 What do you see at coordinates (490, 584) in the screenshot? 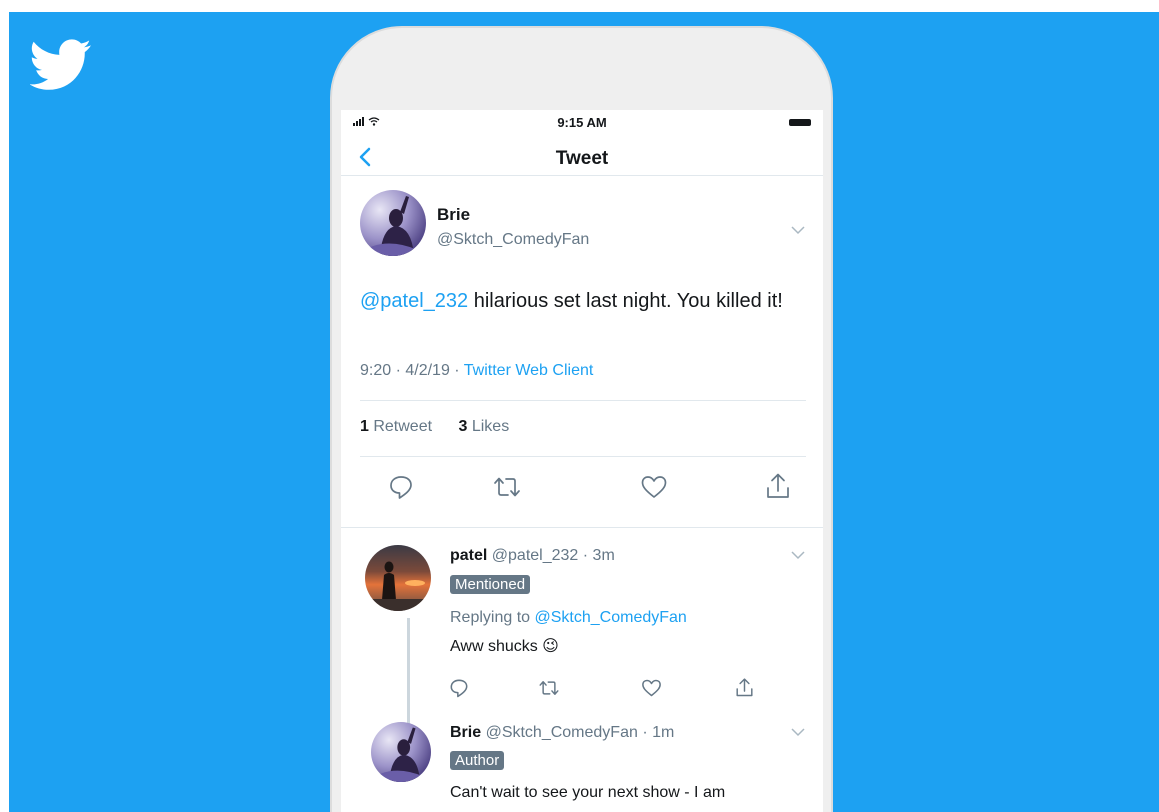
I see `mentioned-badge: Mentioned` at bounding box center [490, 584].